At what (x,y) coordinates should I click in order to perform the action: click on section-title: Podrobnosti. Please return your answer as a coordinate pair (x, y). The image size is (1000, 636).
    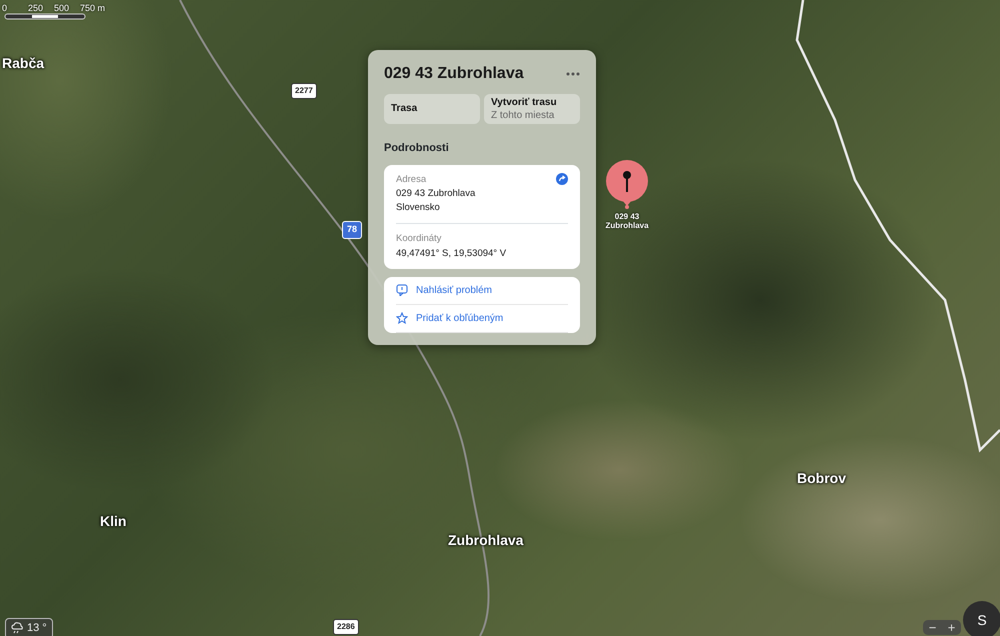
    Looking at the image, I should click on (417, 148).